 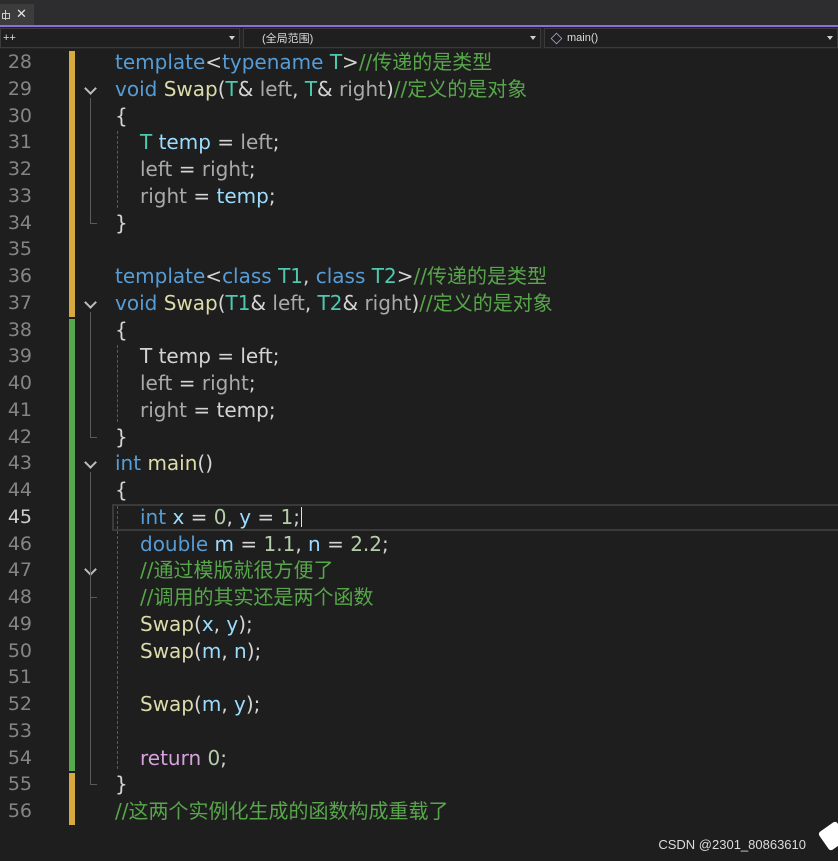 I want to click on text-caret, so click(x=302, y=516).